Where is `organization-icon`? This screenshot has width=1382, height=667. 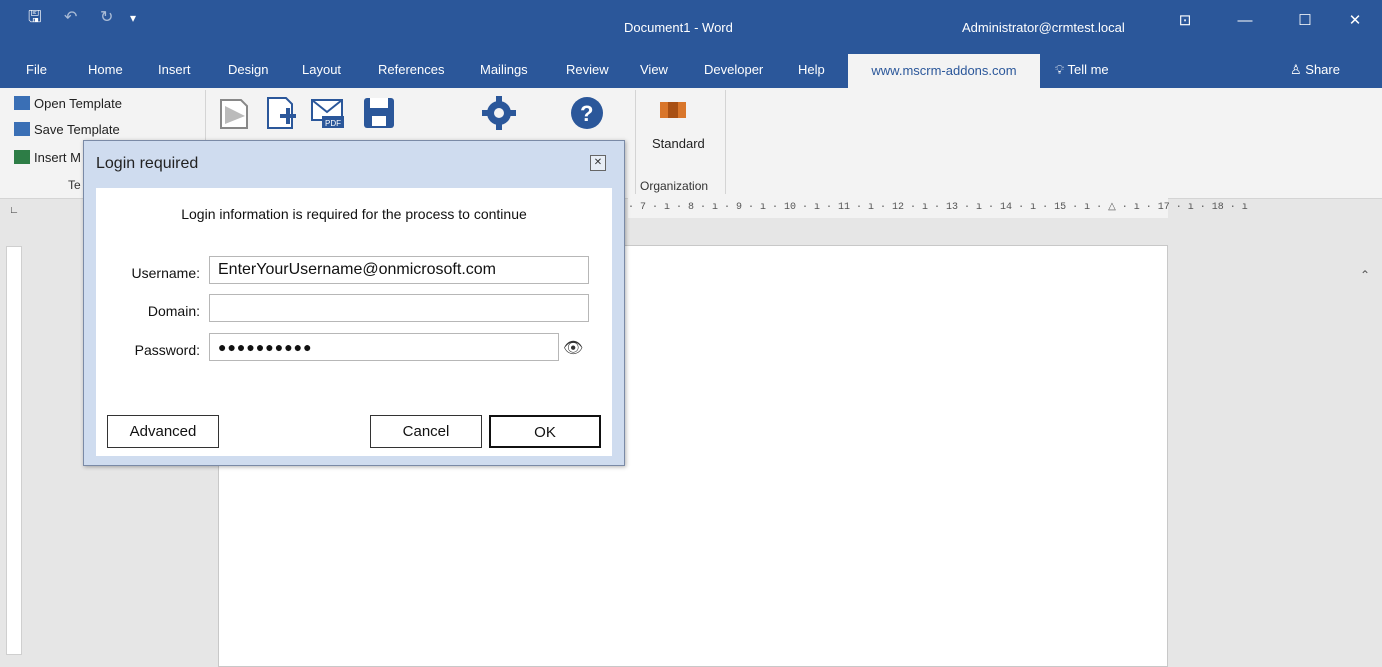 organization-icon is located at coordinates (673, 109).